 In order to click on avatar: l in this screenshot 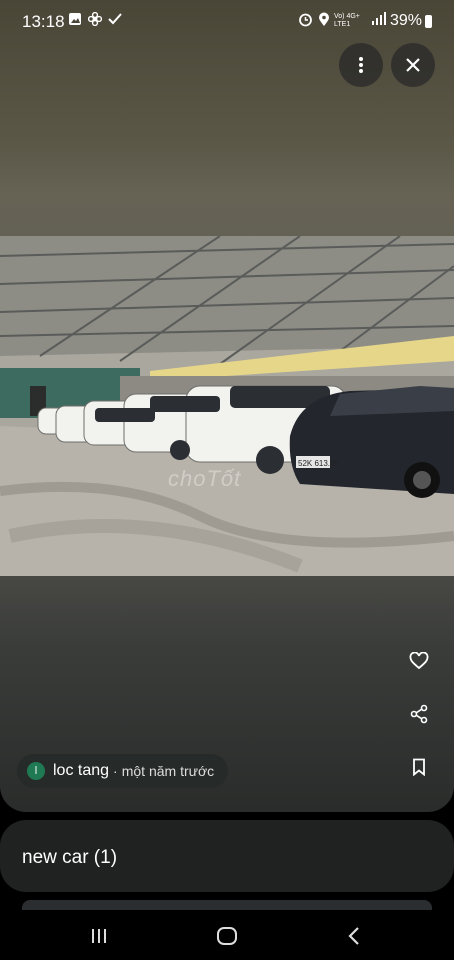, I will do `click(36, 771)`.